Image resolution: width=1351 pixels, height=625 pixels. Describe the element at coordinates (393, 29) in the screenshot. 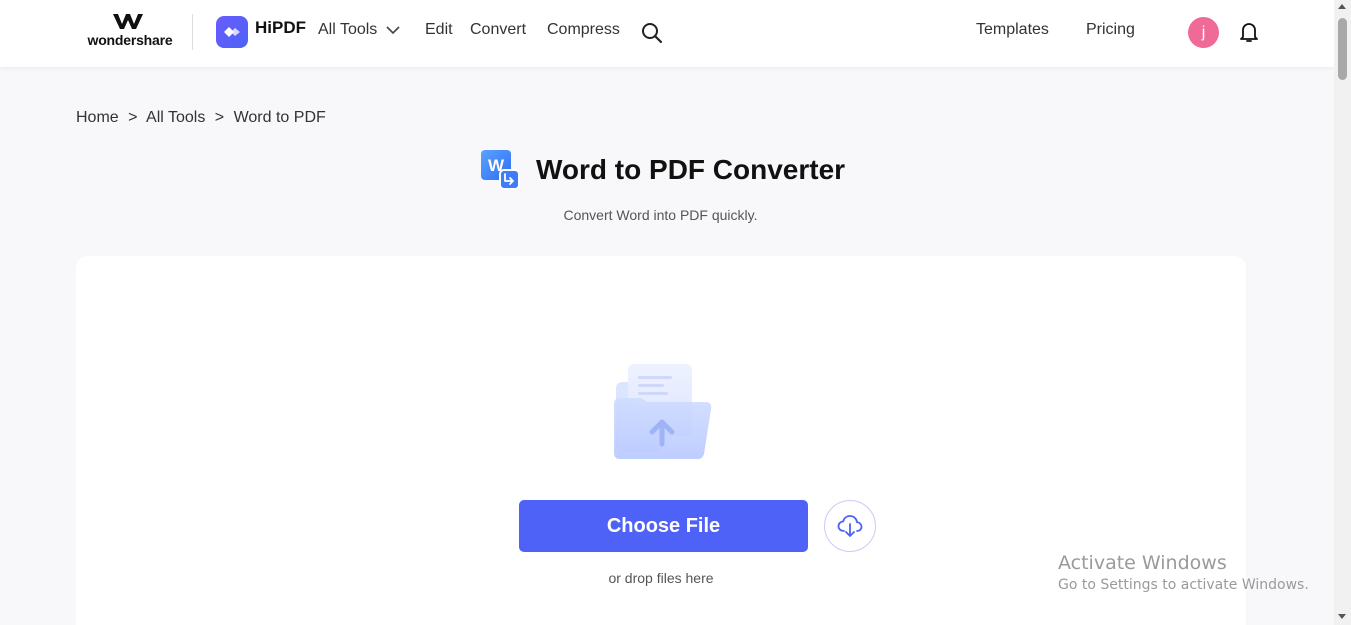

I see `chevron-down-icon` at that location.